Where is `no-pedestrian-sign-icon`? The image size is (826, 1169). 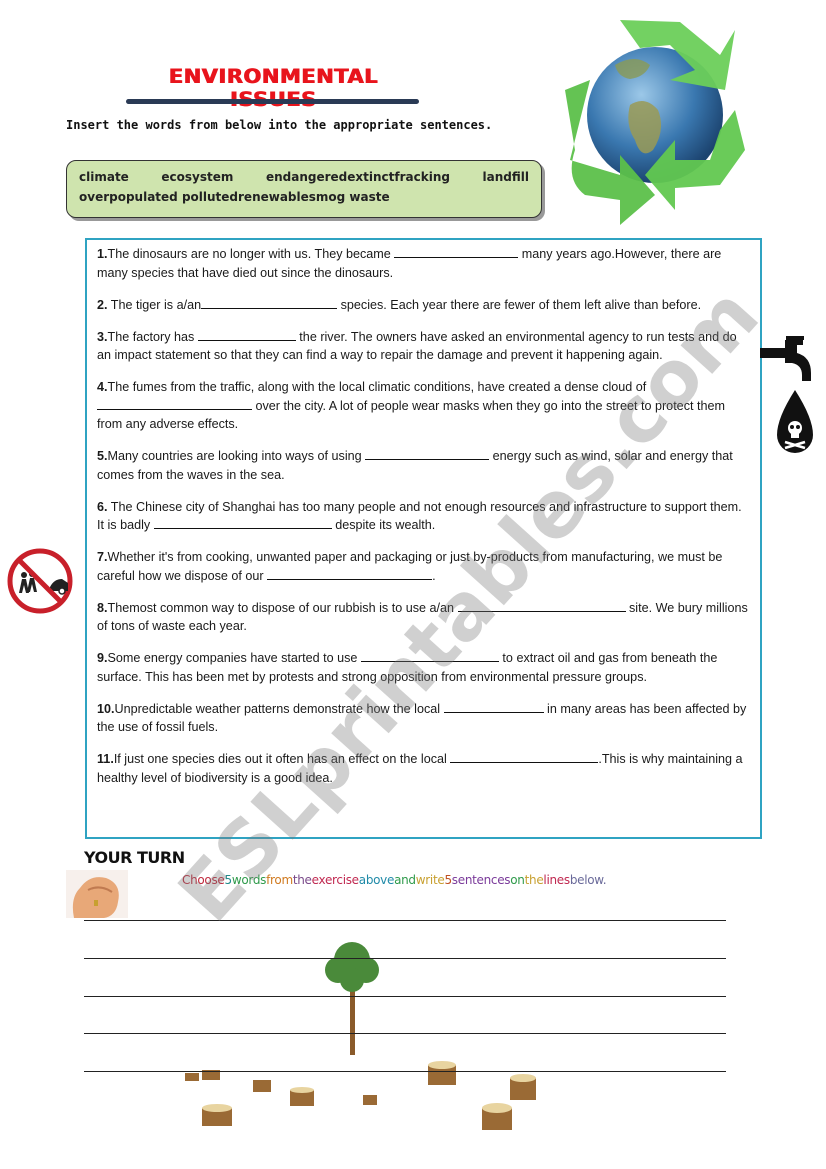 no-pedestrian-sign-icon is located at coordinates (40, 581).